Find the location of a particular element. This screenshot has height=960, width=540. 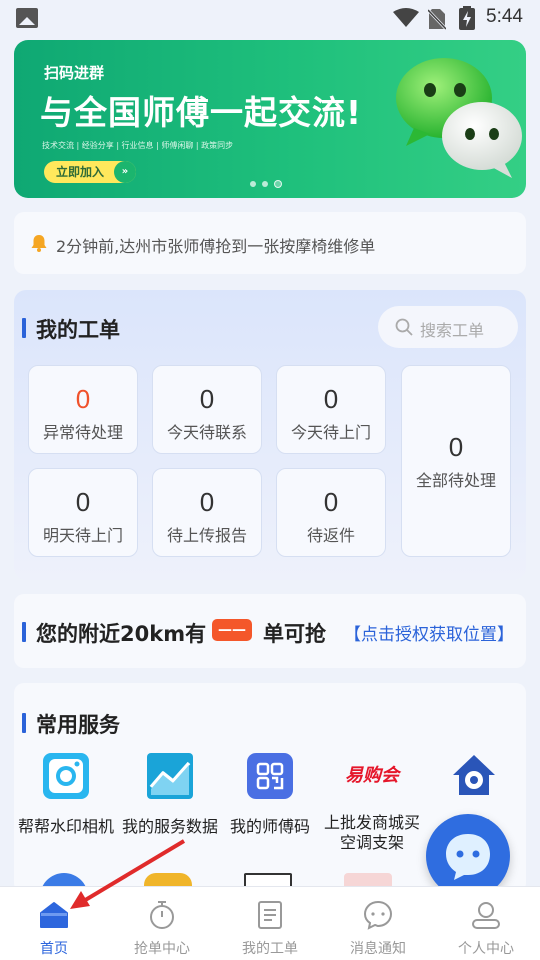

order-stat-abnormal: 0 异常待处理 is located at coordinates (83, 409).